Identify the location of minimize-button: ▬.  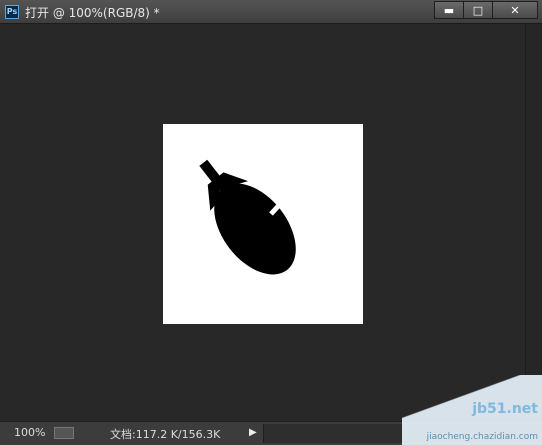
(449, 10).